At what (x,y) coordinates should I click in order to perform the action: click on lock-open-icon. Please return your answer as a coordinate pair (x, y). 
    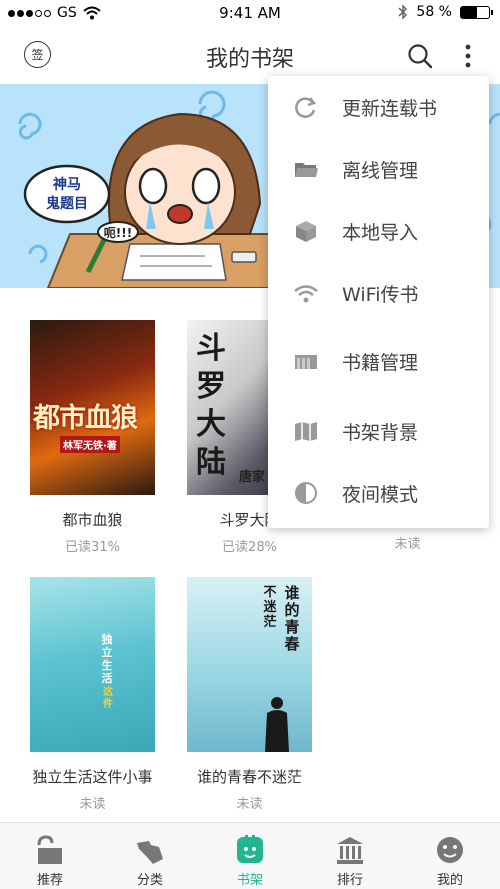
    Looking at the image, I should click on (49, 849).